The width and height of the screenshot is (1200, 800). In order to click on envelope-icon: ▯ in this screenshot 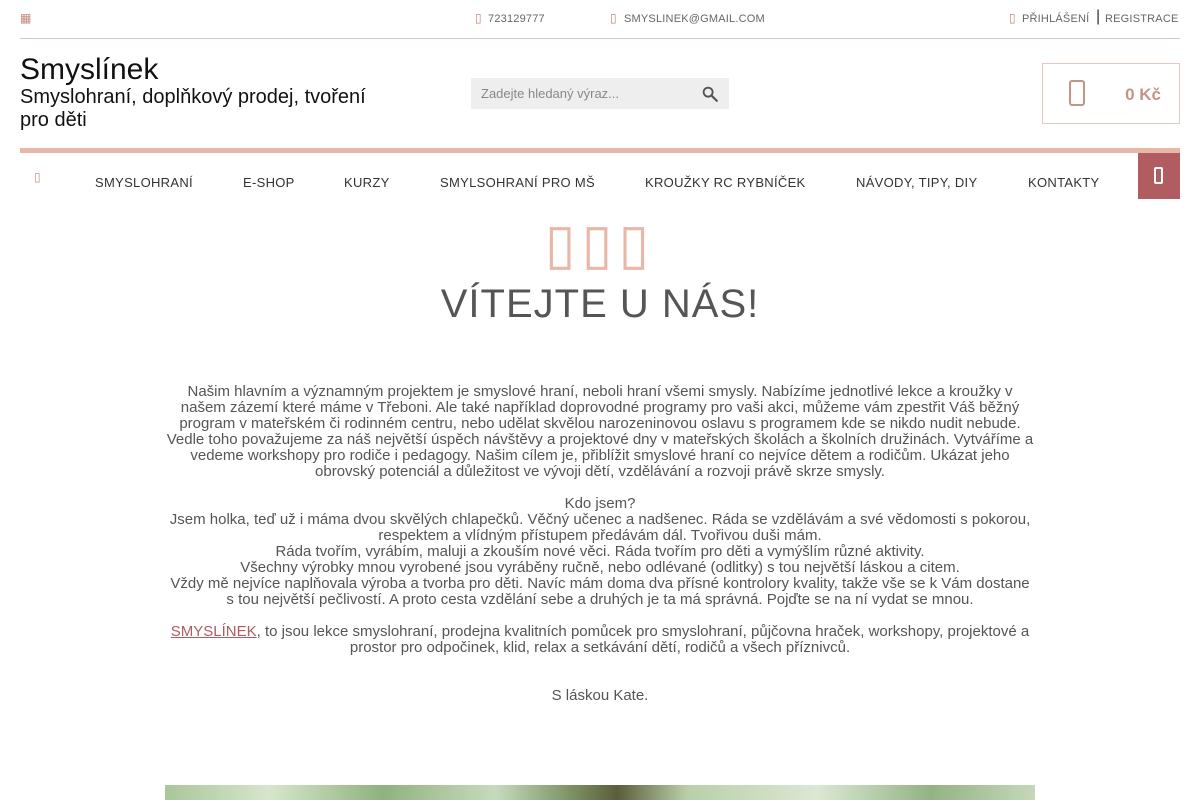, I will do `click(613, 18)`.